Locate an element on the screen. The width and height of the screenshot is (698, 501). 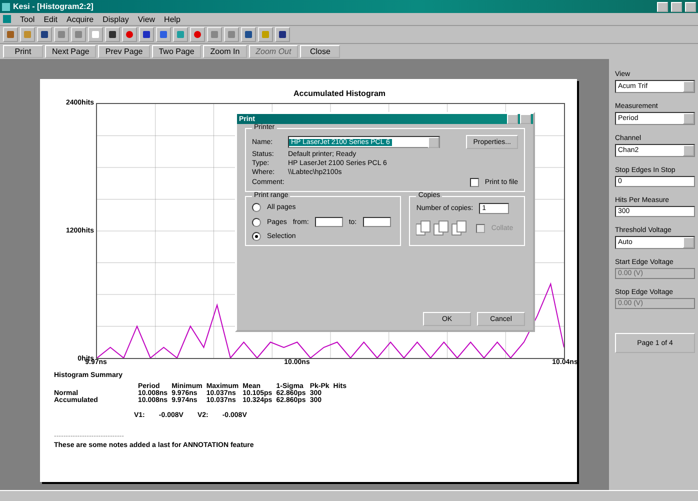
document-icon is located at coordinates (7, 19).